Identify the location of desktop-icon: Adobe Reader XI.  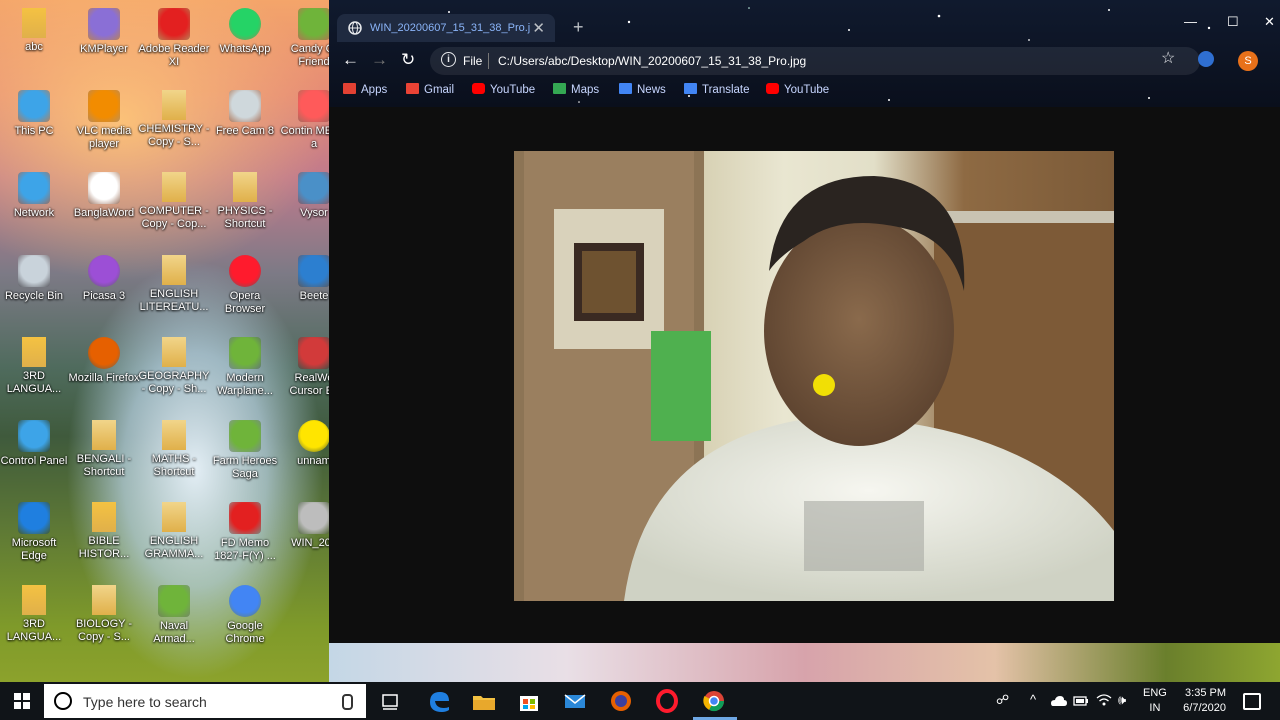
(174, 38).